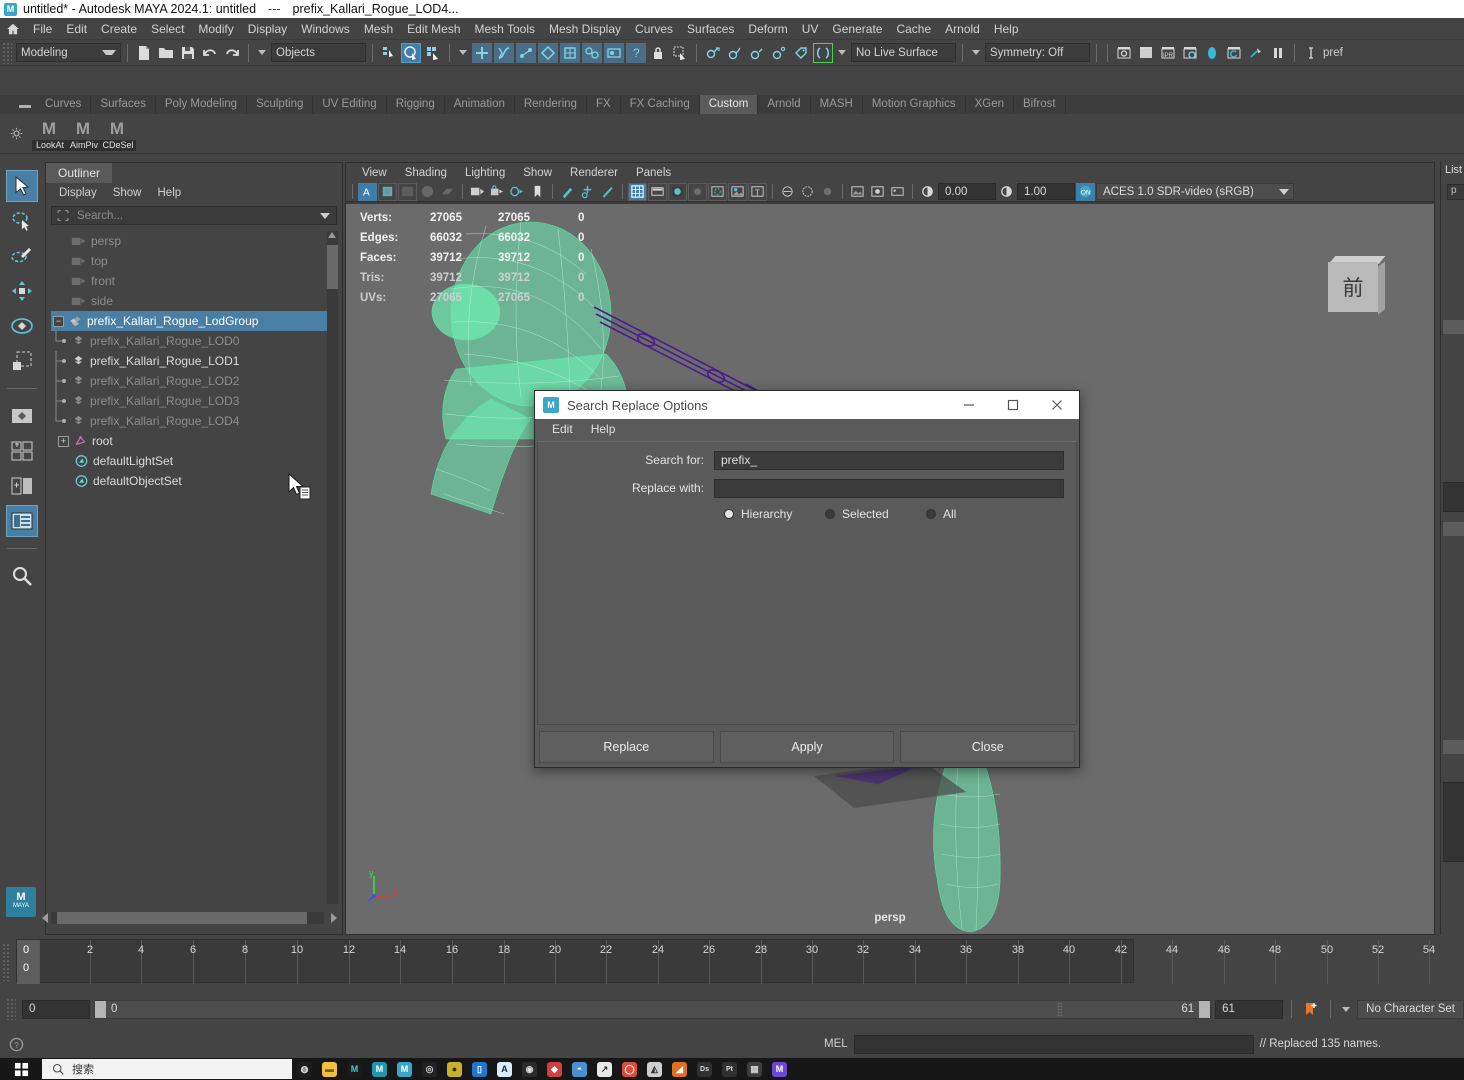 Image resolution: width=1464 pixels, height=1080 pixels. Describe the element at coordinates (550, 104) in the screenshot. I see `shelf-tab-rendering: Rendering` at that location.